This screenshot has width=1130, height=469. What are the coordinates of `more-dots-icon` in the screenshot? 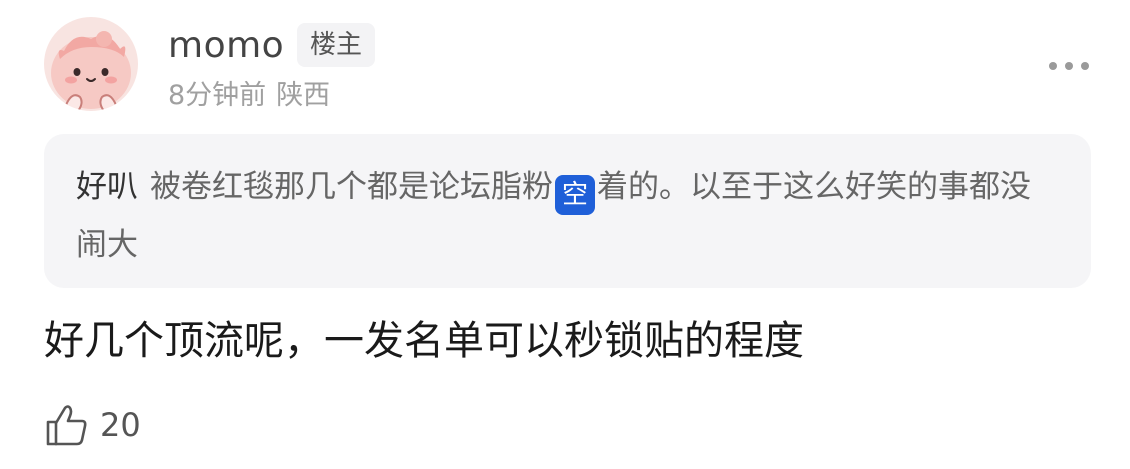 It's located at (1069, 66).